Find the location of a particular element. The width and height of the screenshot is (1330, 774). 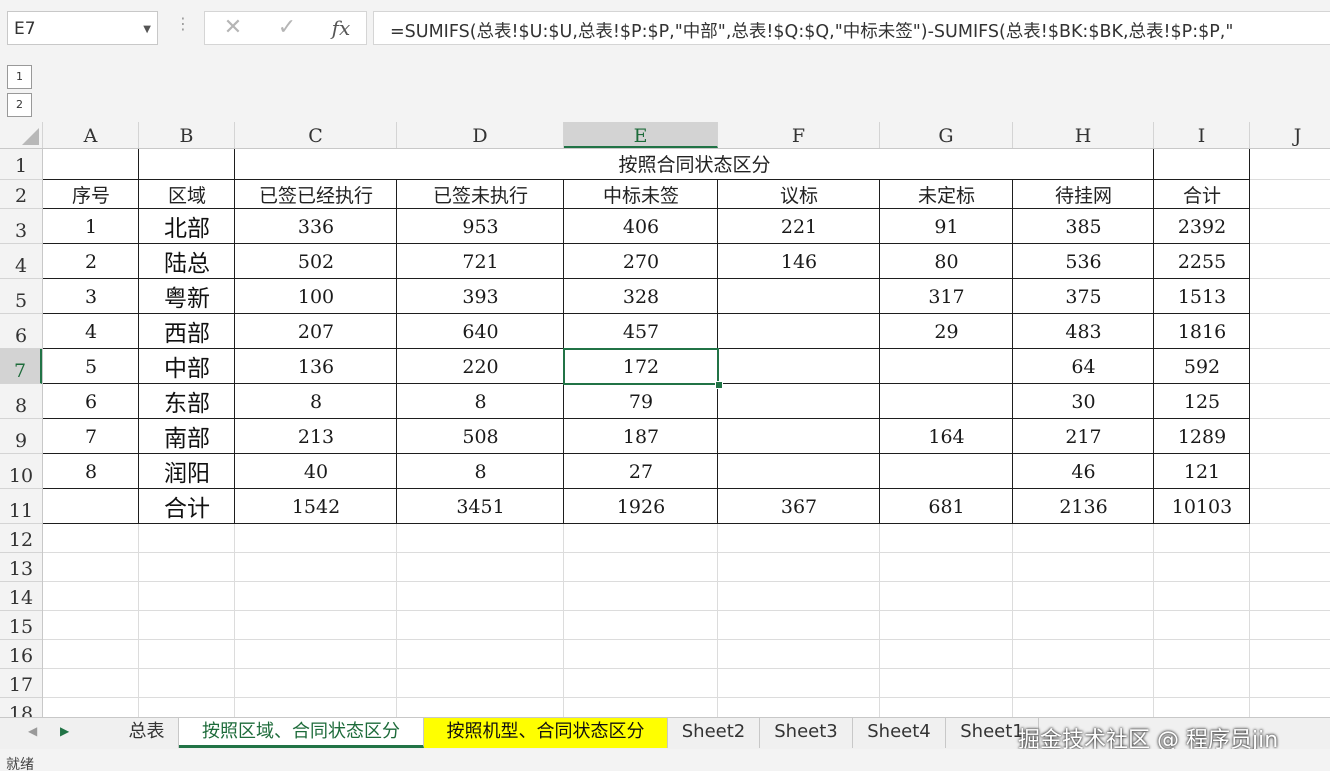

outline-level-2-button: 2 is located at coordinates (19, 105).